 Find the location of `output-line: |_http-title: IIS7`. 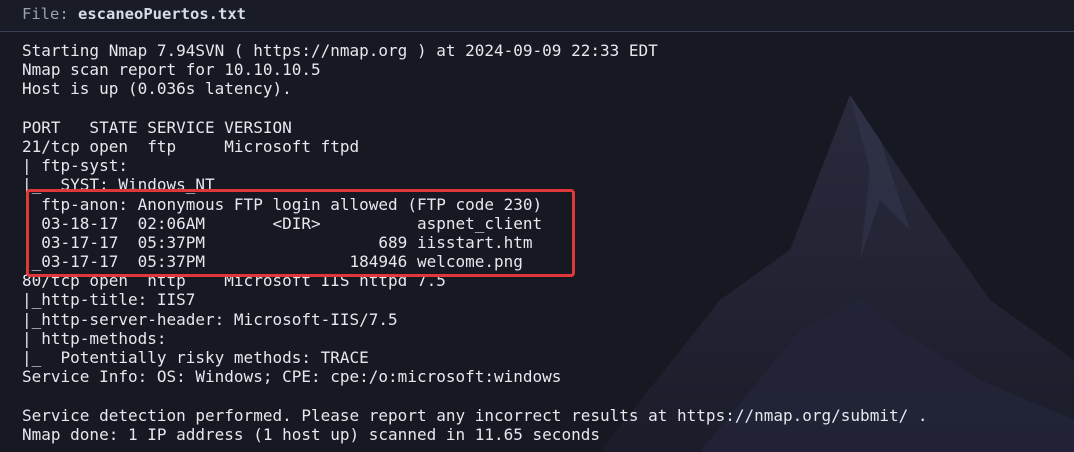

output-line: |_http-title: IIS7 is located at coordinates (109, 300).